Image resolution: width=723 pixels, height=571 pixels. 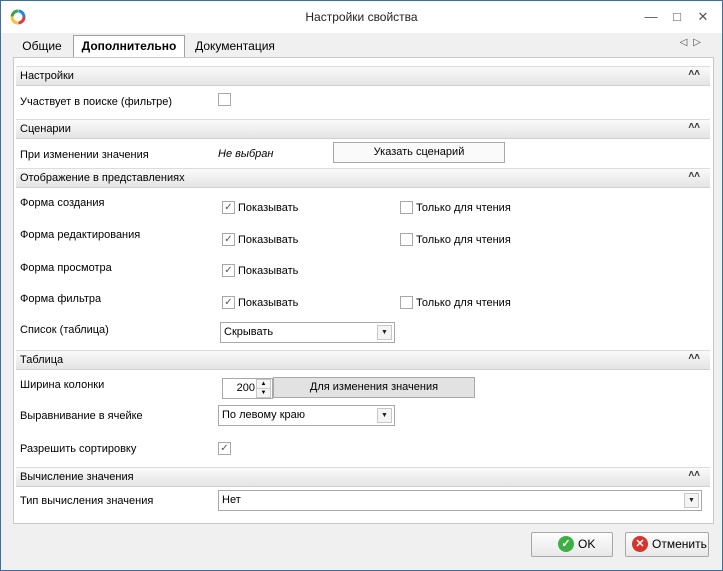 What do you see at coordinates (61, 299) in the screenshot?
I see `filter-form-label: Форма фильтра` at bounding box center [61, 299].